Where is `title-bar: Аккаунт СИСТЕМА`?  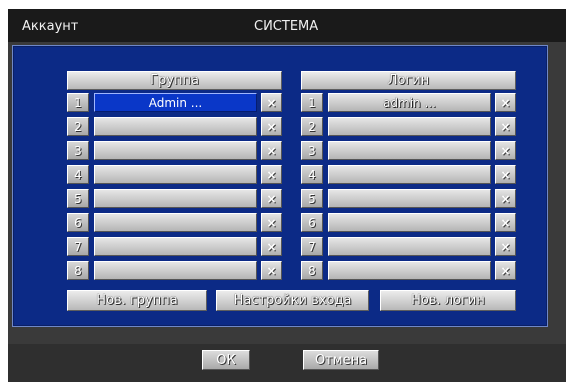 title-bar: Аккаунт СИСТЕМА is located at coordinates (287, 25).